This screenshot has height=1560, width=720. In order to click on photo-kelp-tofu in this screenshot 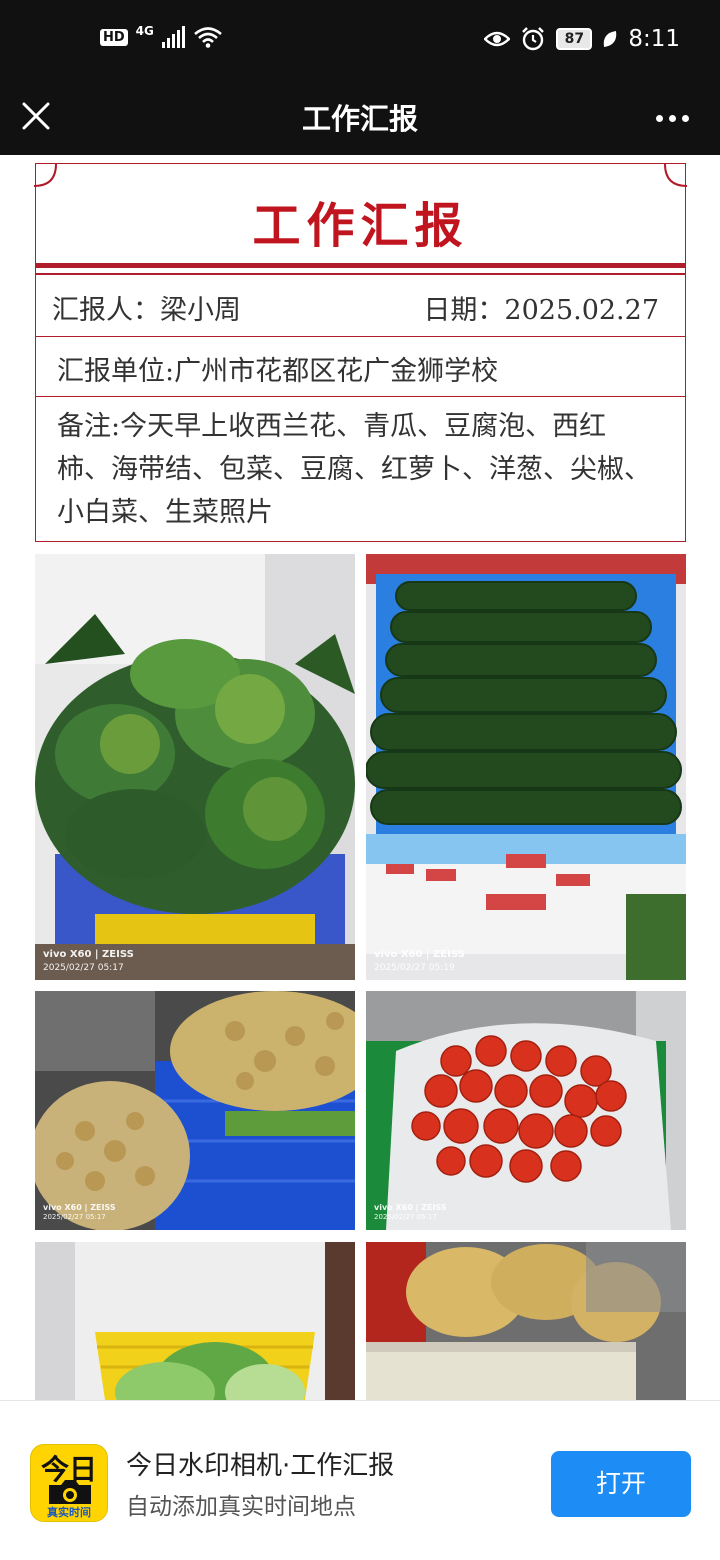, I will do `click(526, 1321)`.